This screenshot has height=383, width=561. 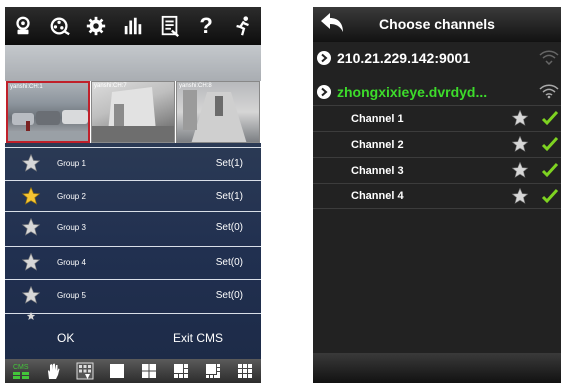 What do you see at coordinates (53, 371) in the screenshot?
I see `hand-icon` at bounding box center [53, 371].